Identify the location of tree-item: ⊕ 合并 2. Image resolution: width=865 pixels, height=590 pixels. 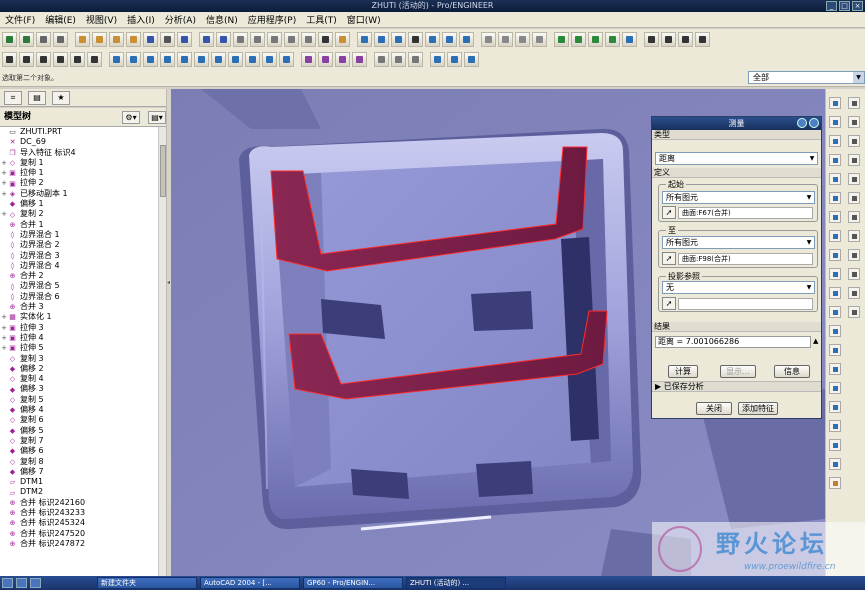
(79, 276).